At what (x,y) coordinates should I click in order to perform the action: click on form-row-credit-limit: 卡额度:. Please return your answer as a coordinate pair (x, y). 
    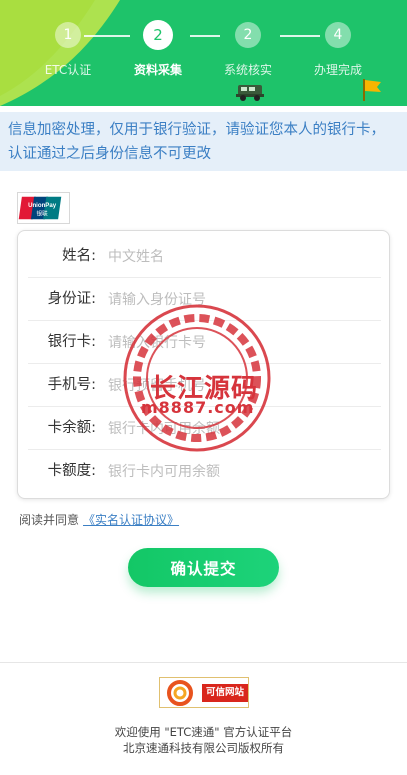
    Looking at the image, I should click on (204, 471).